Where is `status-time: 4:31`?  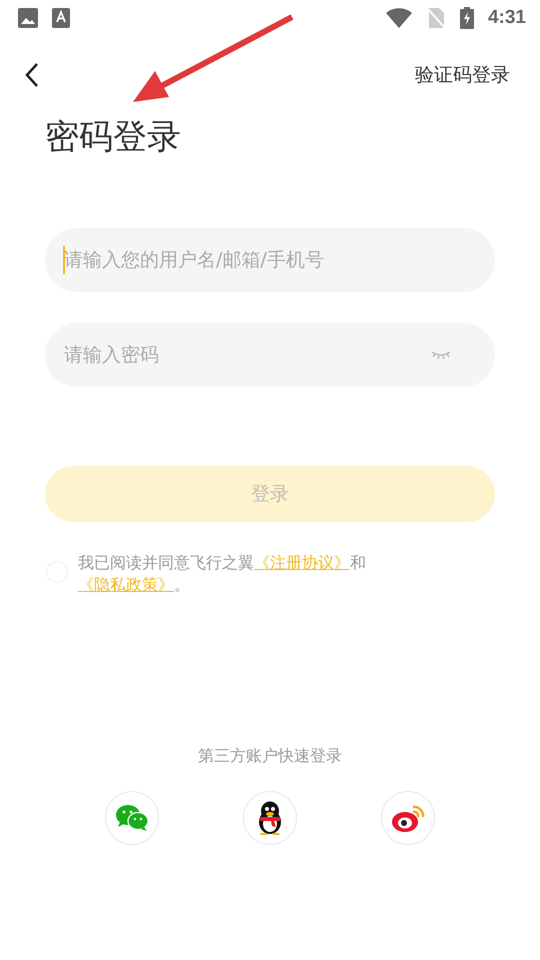 status-time: 4:31 is located at coordinates (507, 18).